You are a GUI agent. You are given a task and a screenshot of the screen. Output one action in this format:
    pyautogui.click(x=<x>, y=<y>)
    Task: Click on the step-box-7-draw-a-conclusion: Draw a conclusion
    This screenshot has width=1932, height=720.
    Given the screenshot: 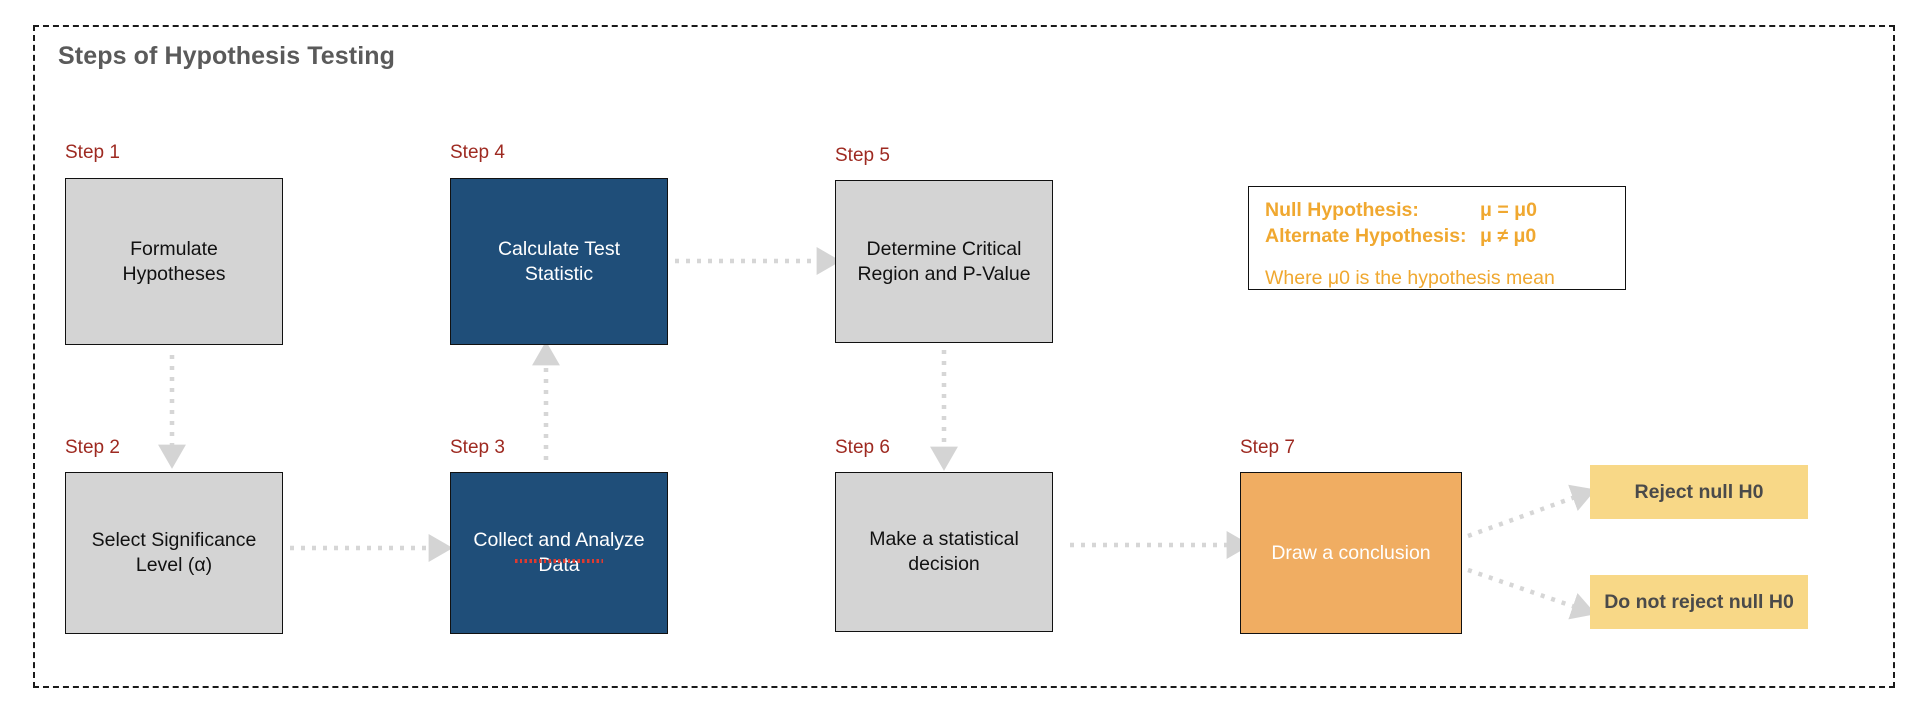 What is the action you would take?
    pyautogui.click(x=1351, y=553)
    